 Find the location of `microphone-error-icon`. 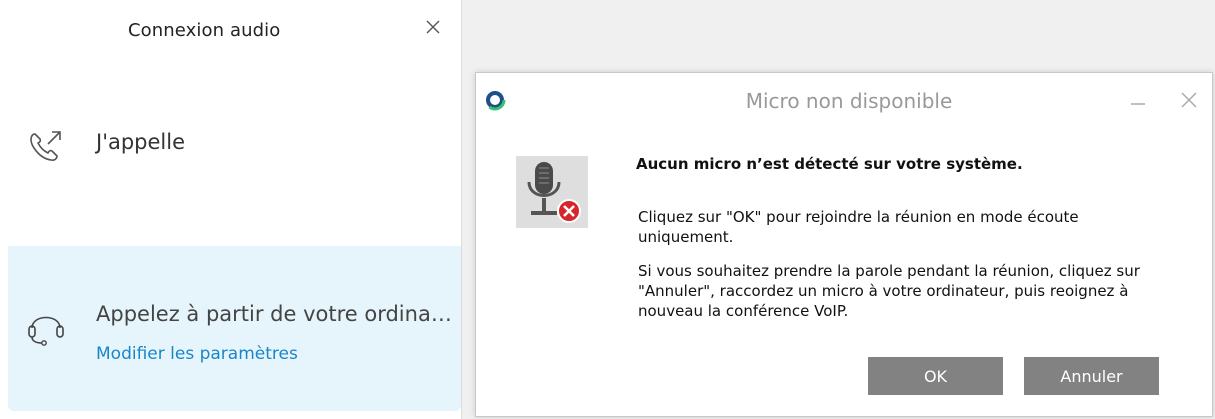

microphone-error-icon is located at coordinates (552, 192).